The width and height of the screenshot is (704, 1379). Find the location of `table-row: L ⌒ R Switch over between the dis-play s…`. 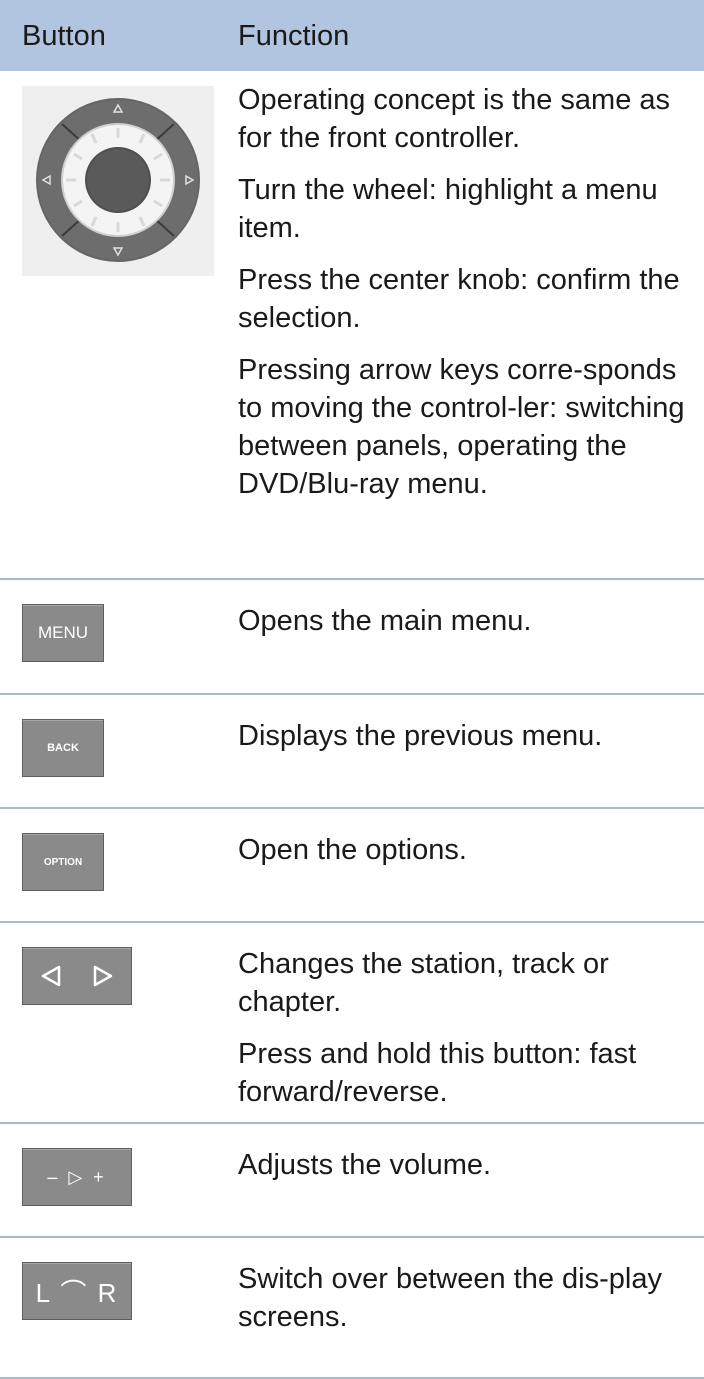

table-row: L ⌒ R Switch over between the dis-play s… is located at coordinates (352, 1308).